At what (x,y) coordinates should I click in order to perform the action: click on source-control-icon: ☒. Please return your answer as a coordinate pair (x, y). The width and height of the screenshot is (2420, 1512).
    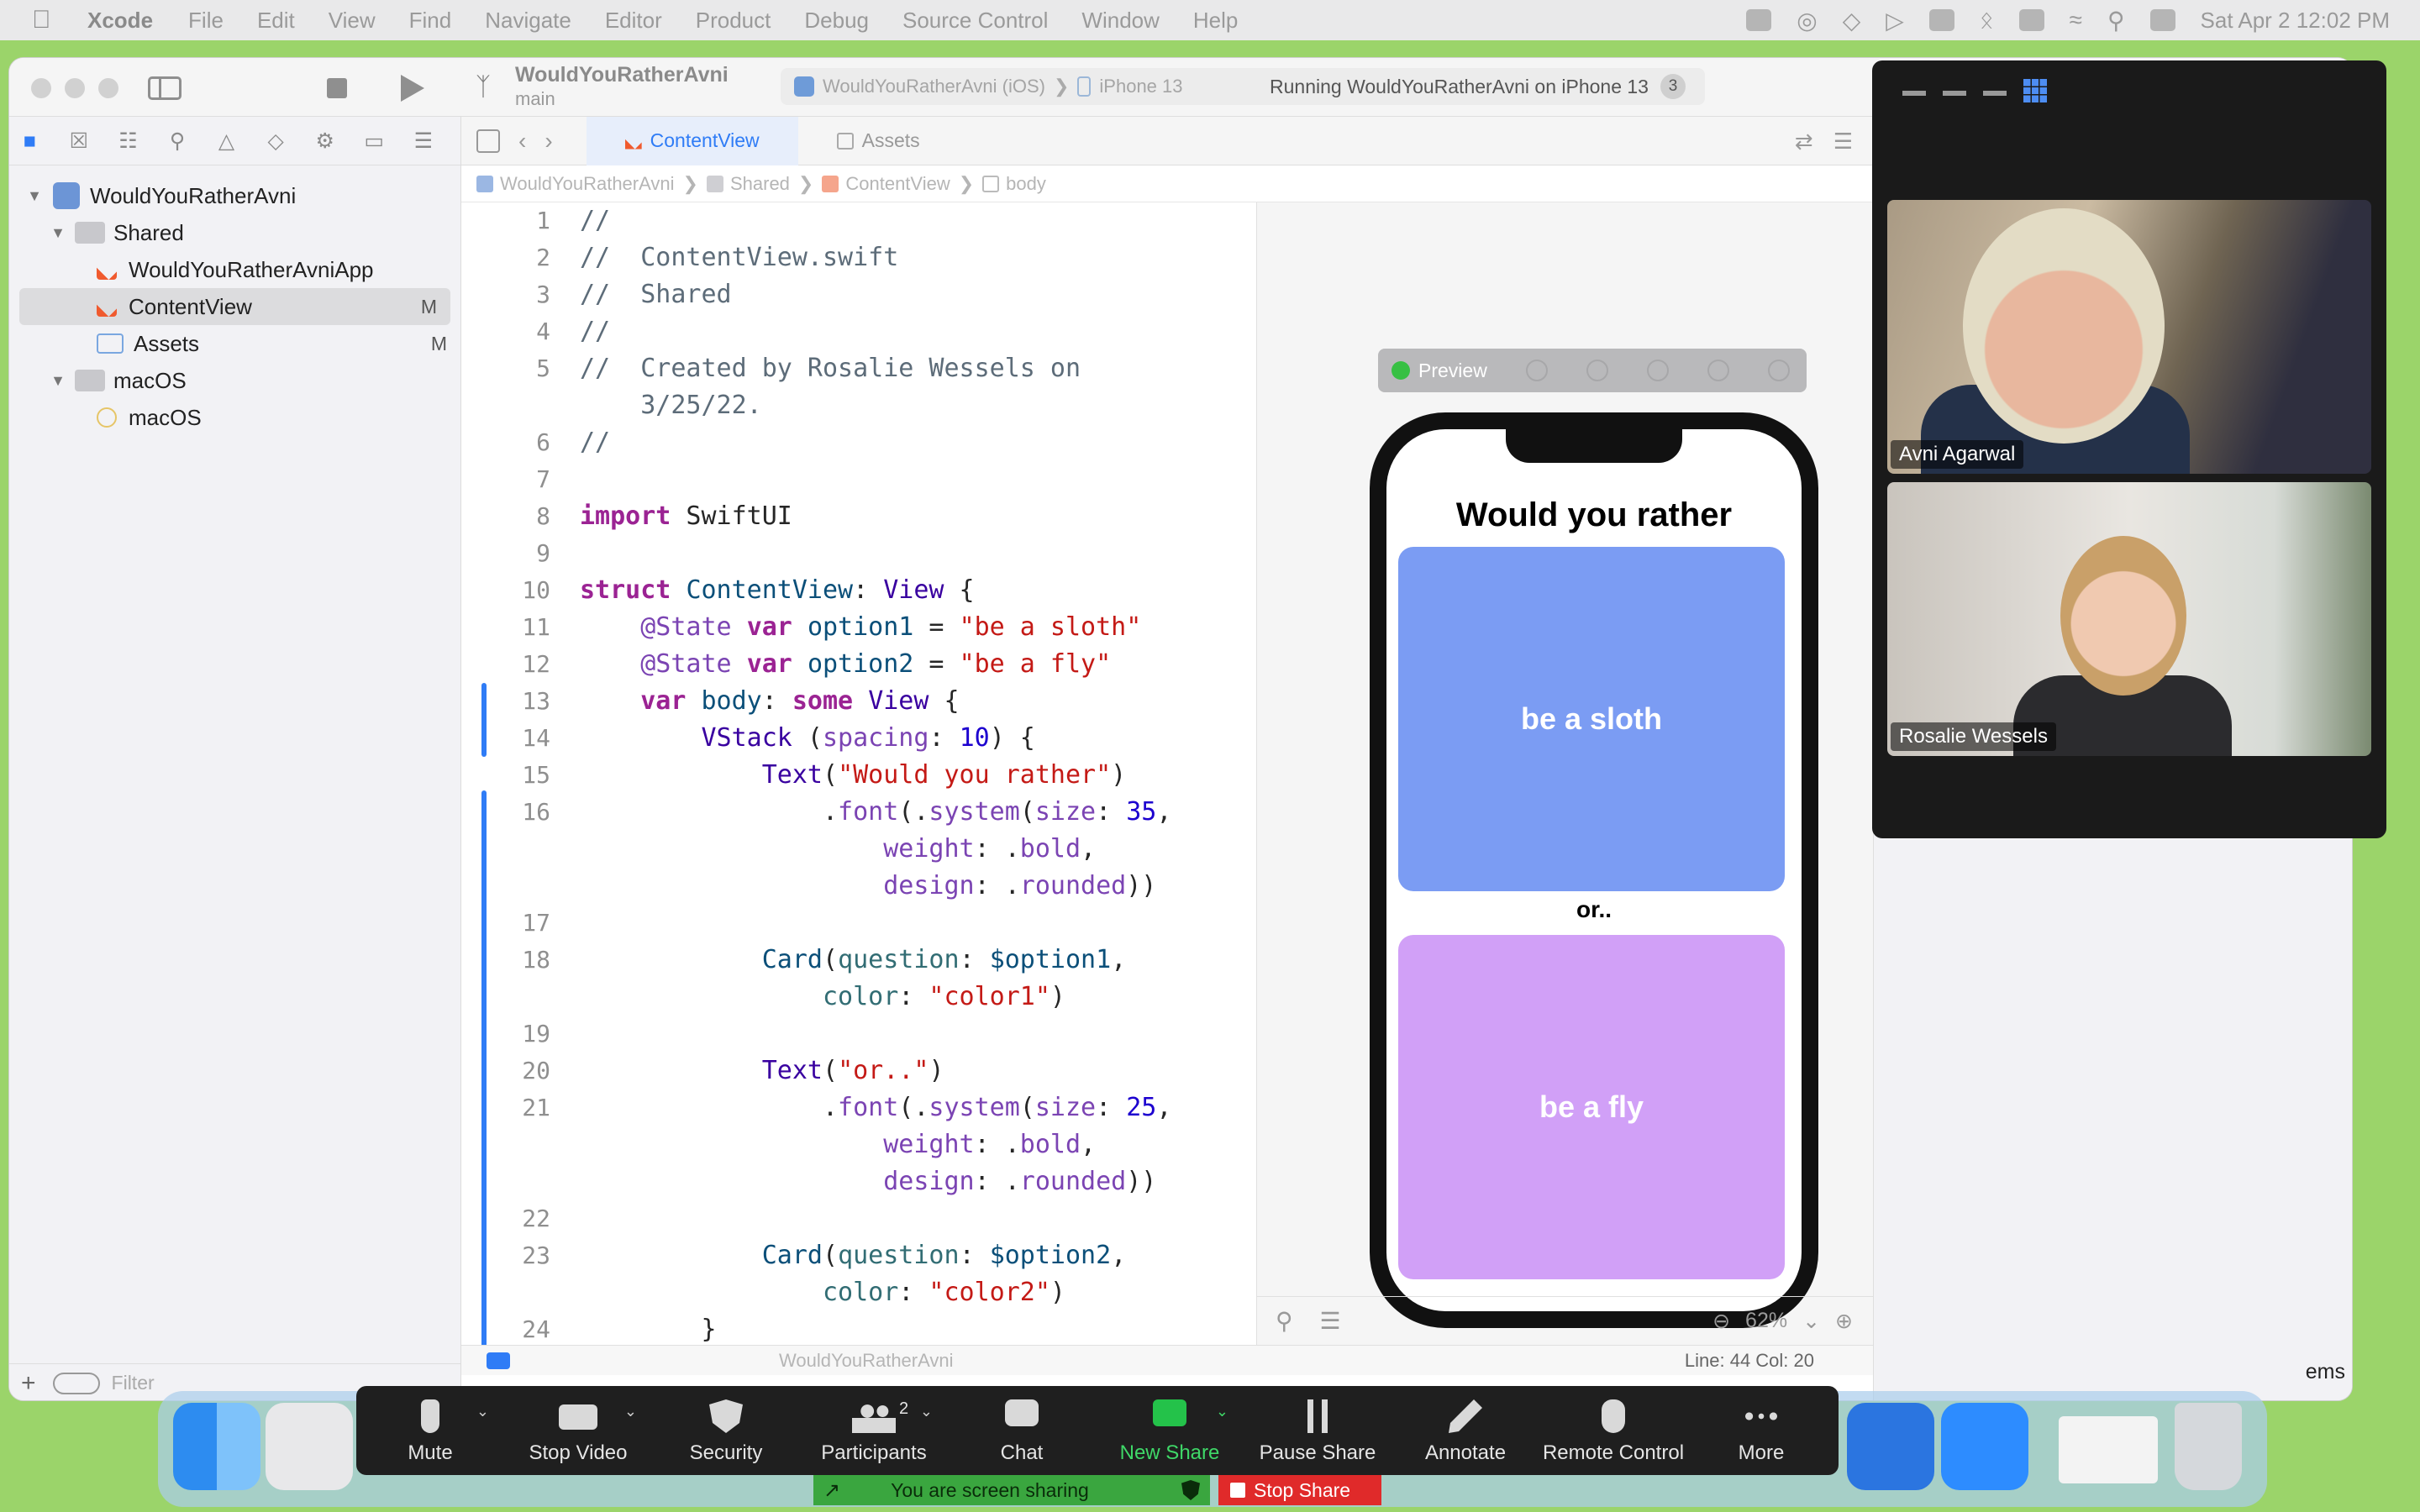
    Looking at the image, I should click on (79, 141).